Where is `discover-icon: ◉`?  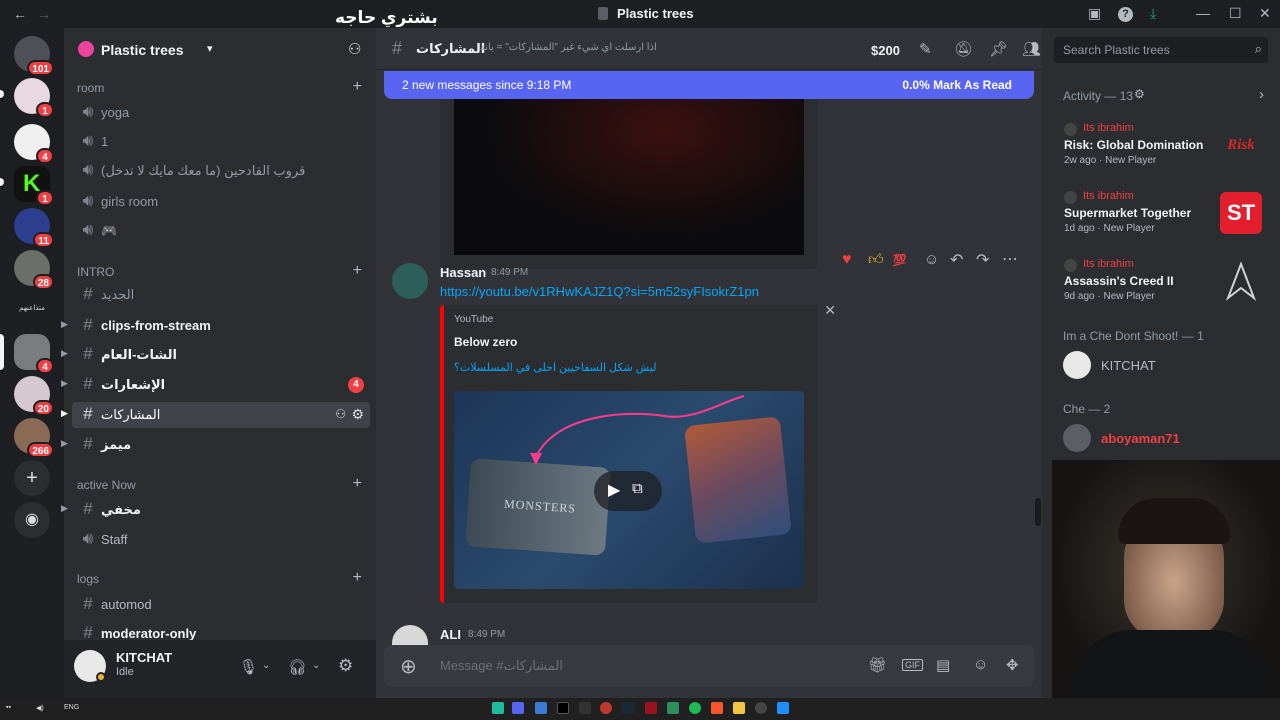
discover-icon: ◉ is located at coordinates (32, 520).